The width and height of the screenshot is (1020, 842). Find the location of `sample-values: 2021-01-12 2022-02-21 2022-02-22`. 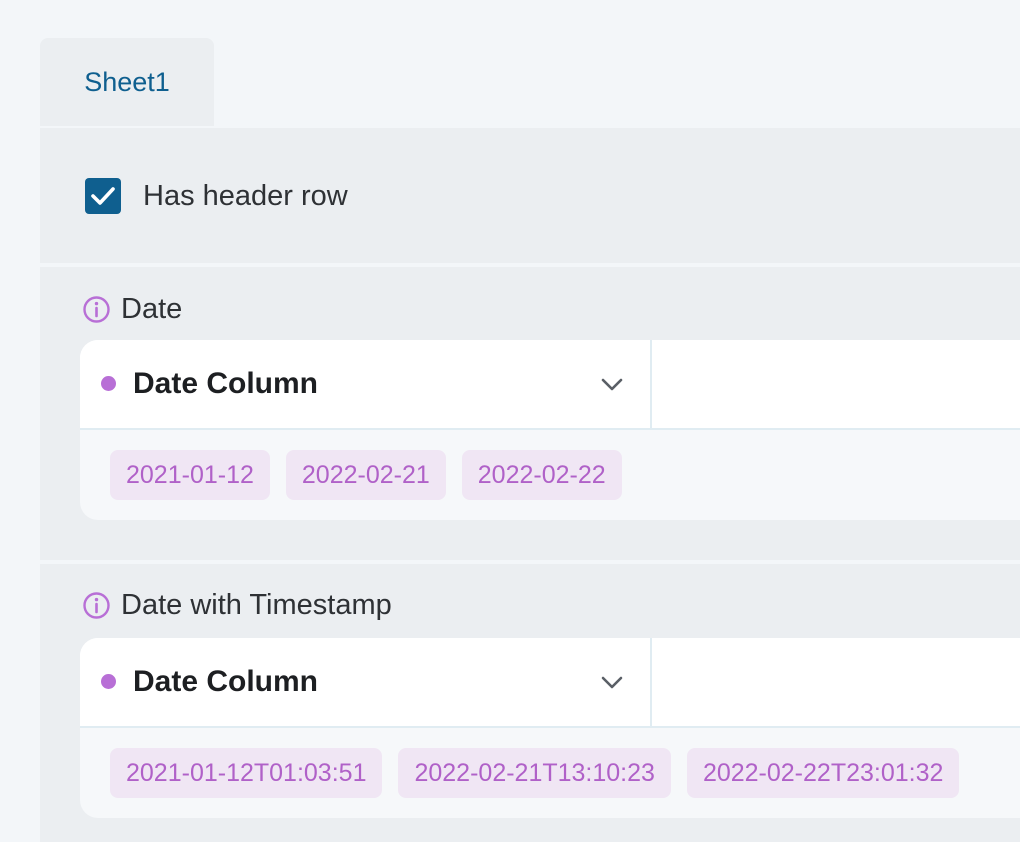

sample-values: 2021-01-12 2022-02-21 2022-02-22 is located at coordinates (366, 475).